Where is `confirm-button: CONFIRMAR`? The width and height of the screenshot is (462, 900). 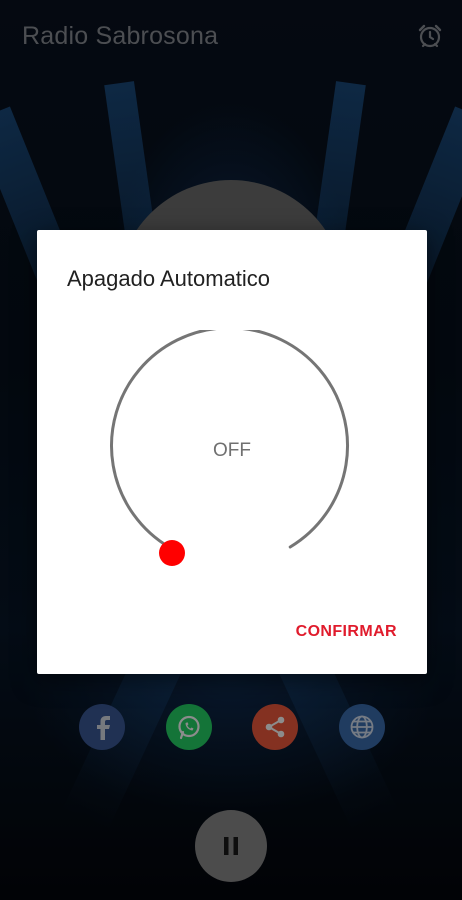 confirm-button: CONFIRMAR is located at coordinates (346, 632).